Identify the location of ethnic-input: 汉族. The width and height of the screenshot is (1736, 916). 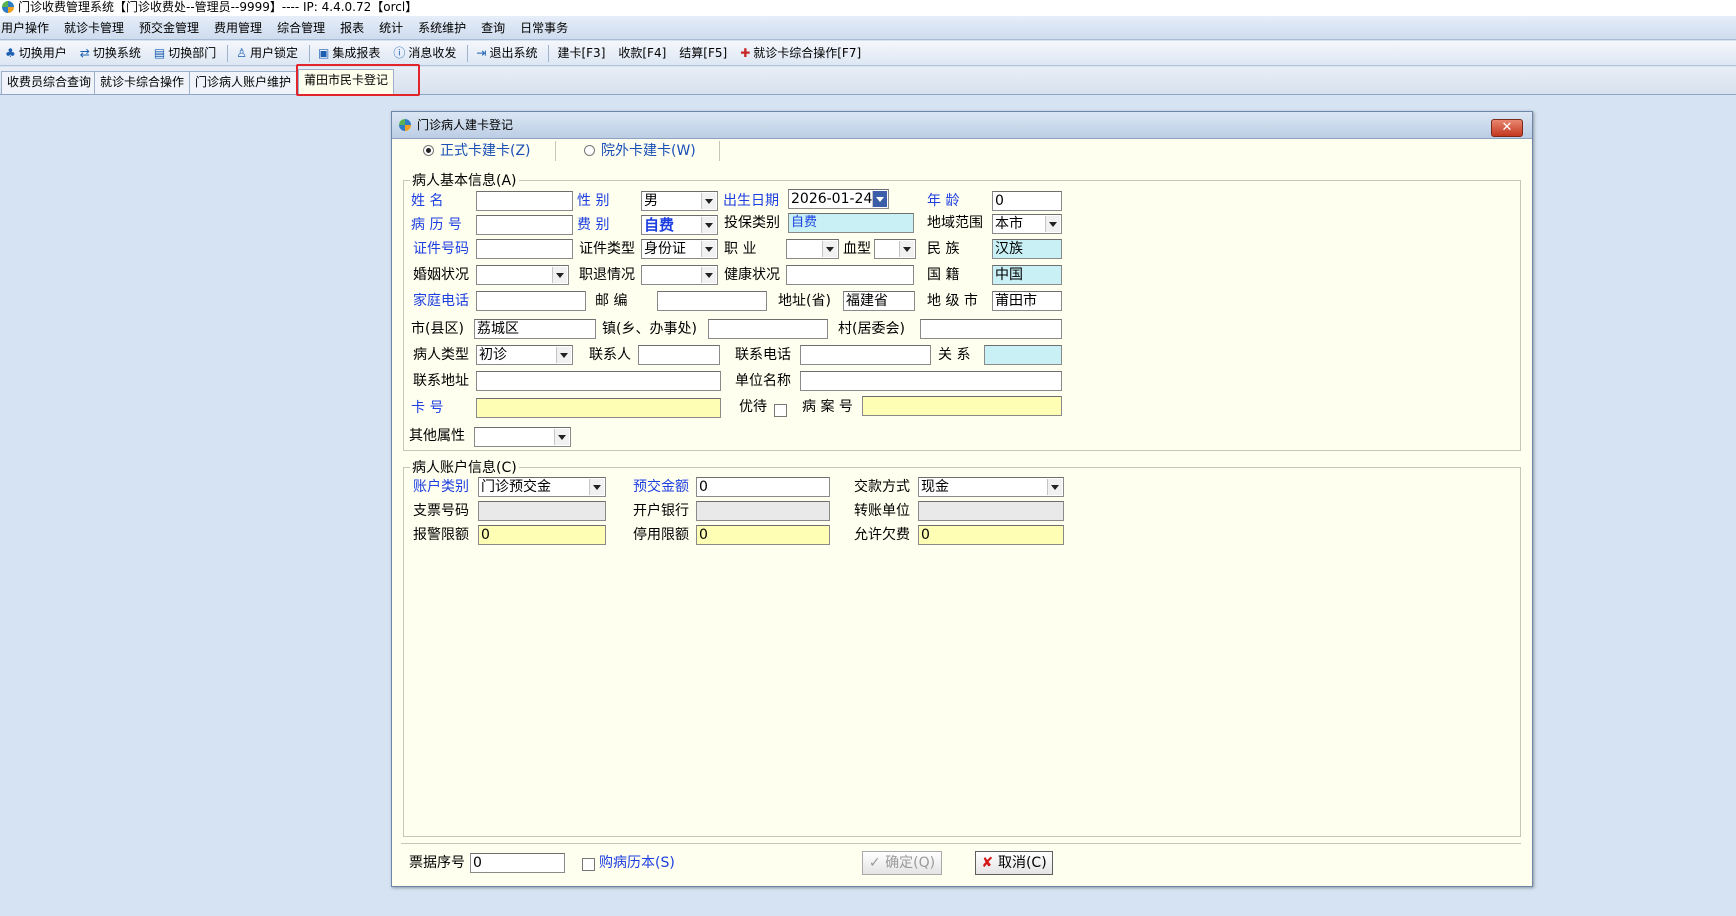
(1027, 249).